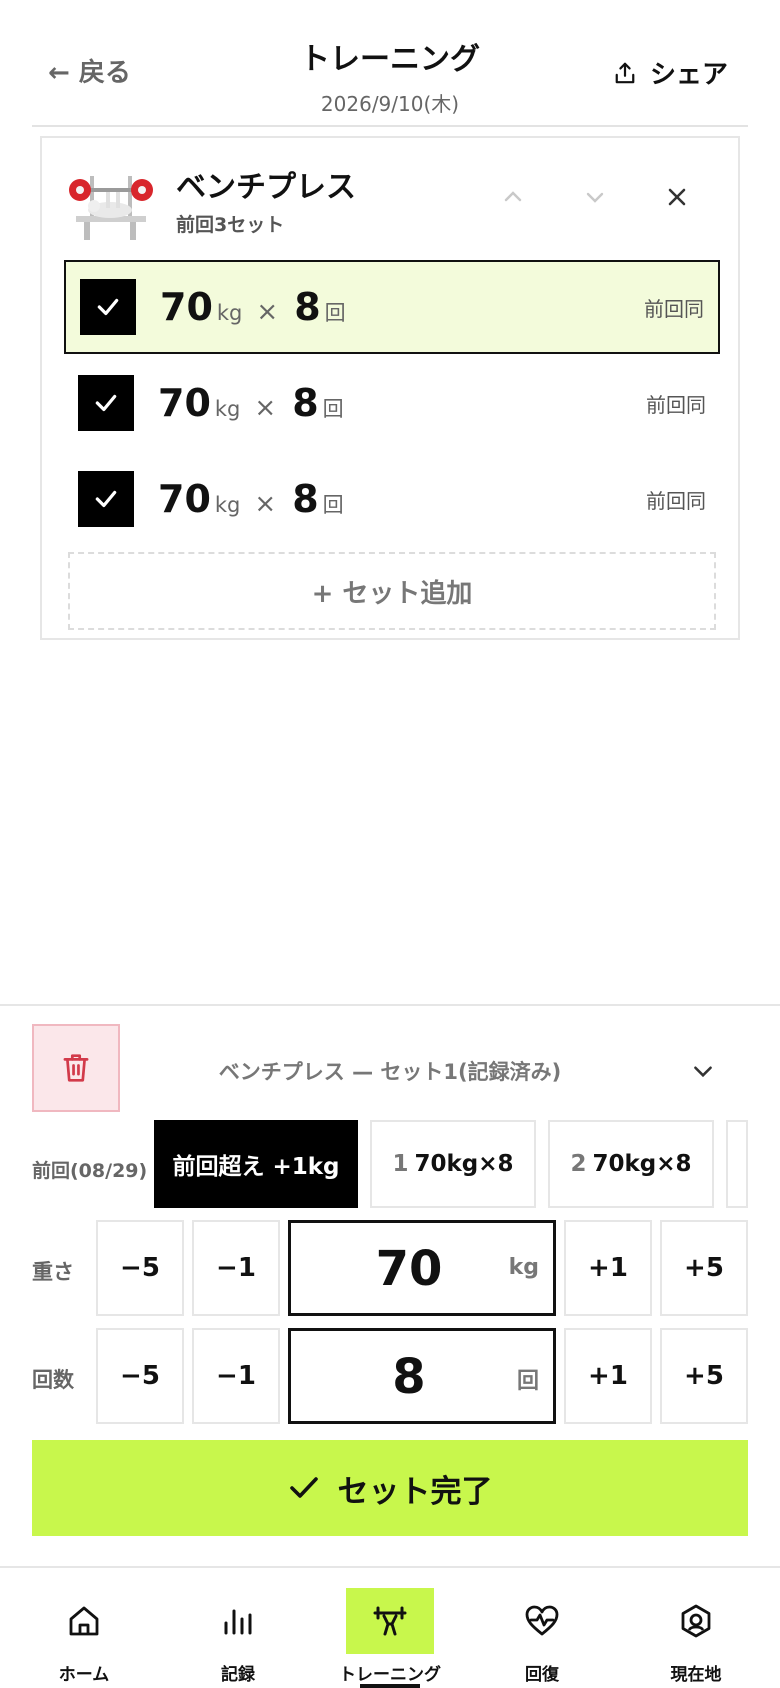 This screenshot has height=1688, width=780. Describe the element at coordinates (140, 1376) in the screenshot. I see `reps-minus-5-button: −5` at that location.